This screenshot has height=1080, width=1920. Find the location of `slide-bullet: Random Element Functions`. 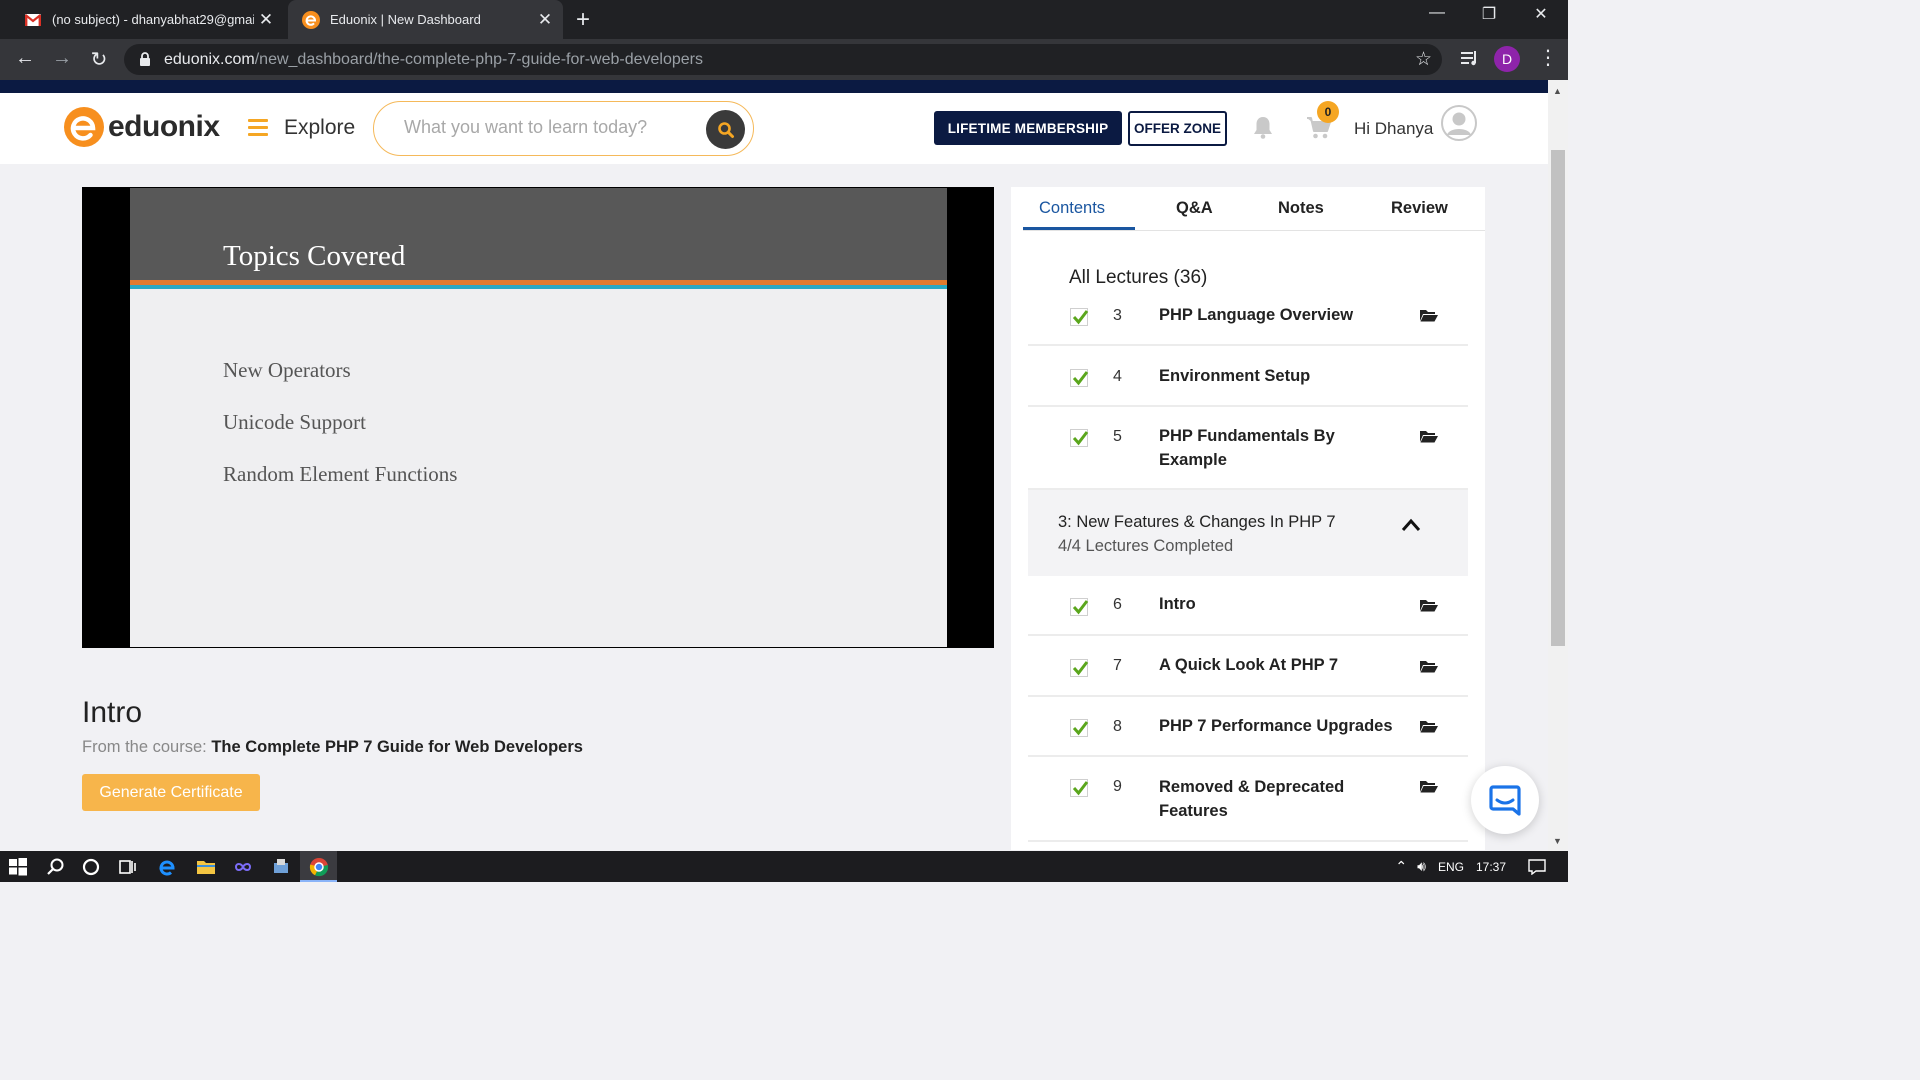

slide-bullet: Random Element Functions is located at coordinates (340, 474).